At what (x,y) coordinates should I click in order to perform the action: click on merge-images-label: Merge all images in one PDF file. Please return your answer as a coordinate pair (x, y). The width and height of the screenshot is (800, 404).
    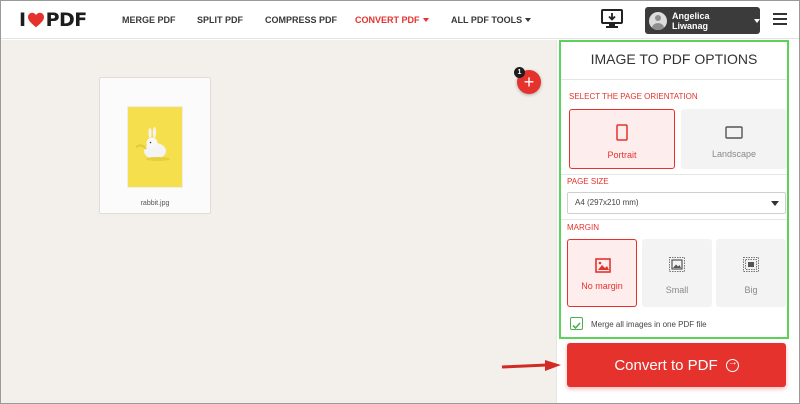
    Looking at the image, I should click on (649, 324).